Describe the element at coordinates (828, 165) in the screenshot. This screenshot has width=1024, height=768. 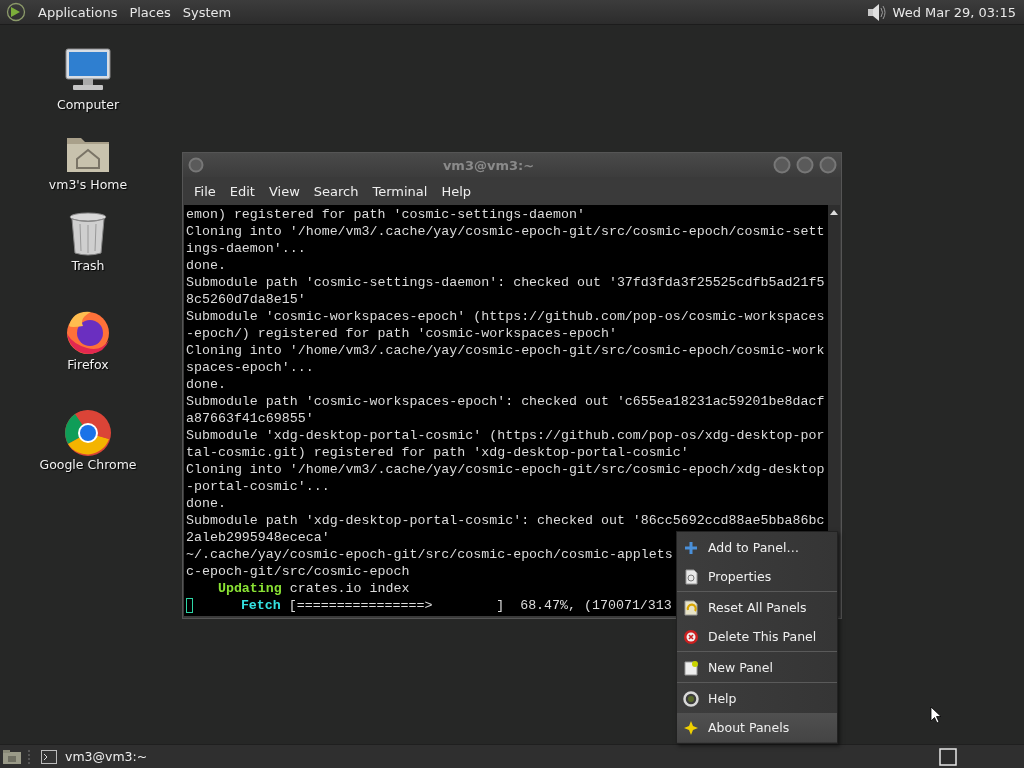
I see `close-button` at that location.